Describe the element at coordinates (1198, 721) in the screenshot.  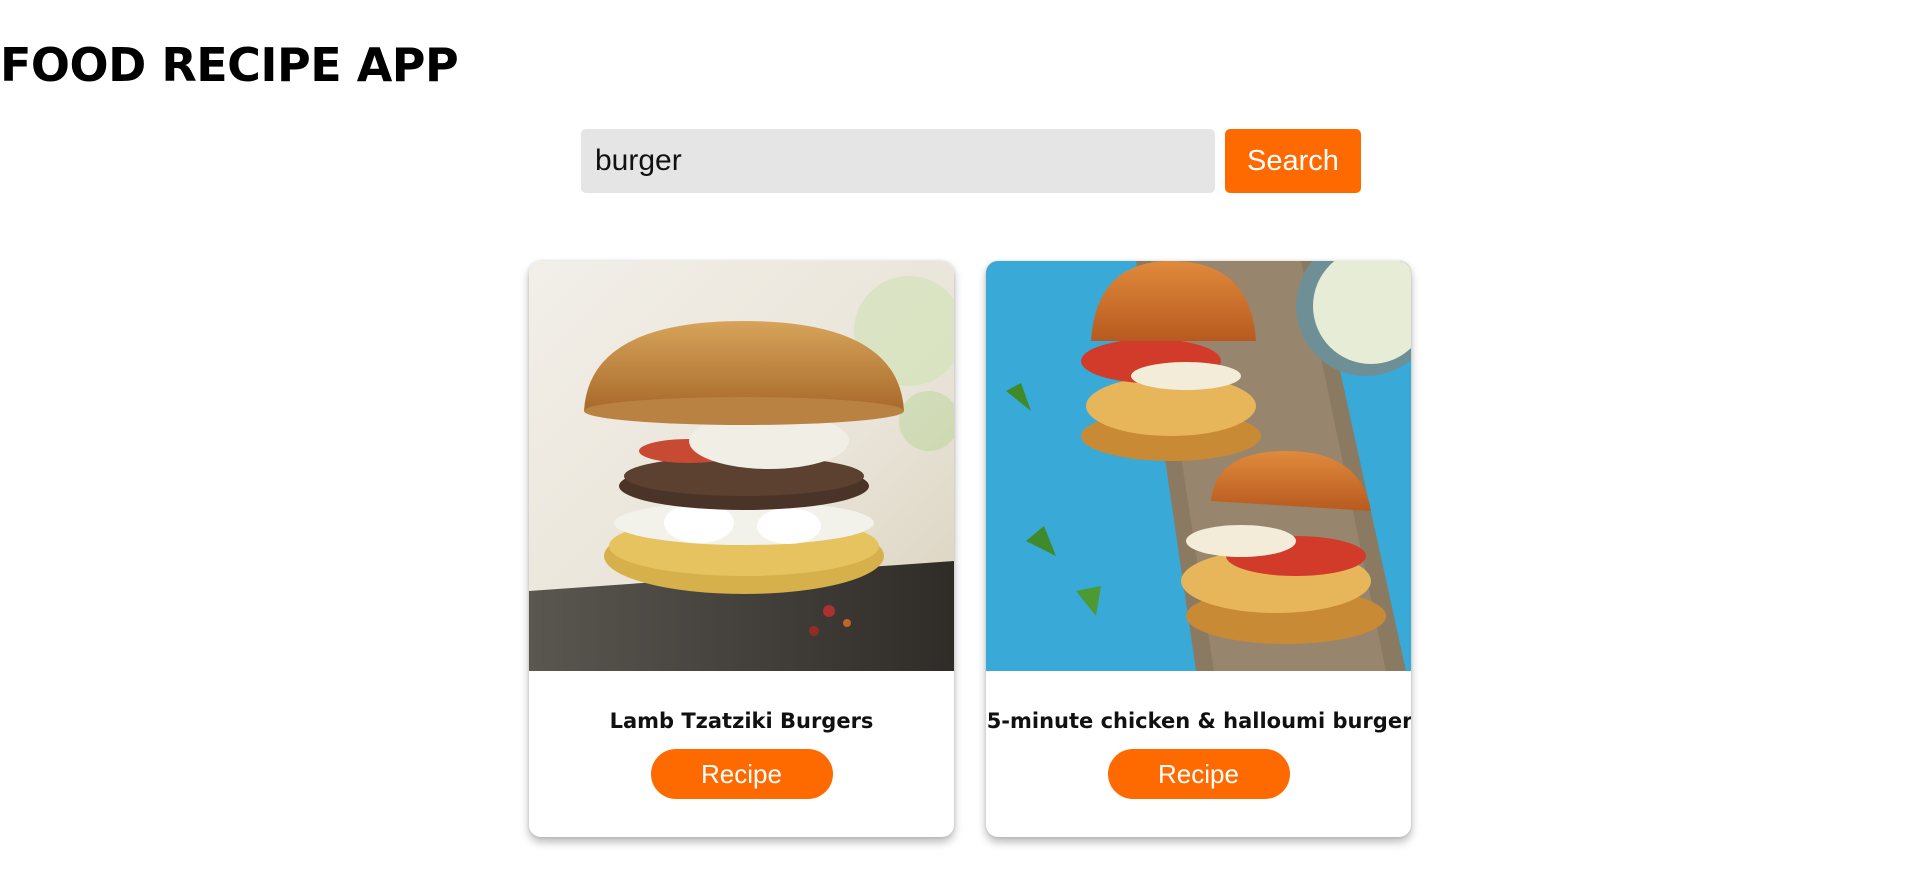
I see `recipe-title: 15-minute chicken & halloumi burgers` at that location.